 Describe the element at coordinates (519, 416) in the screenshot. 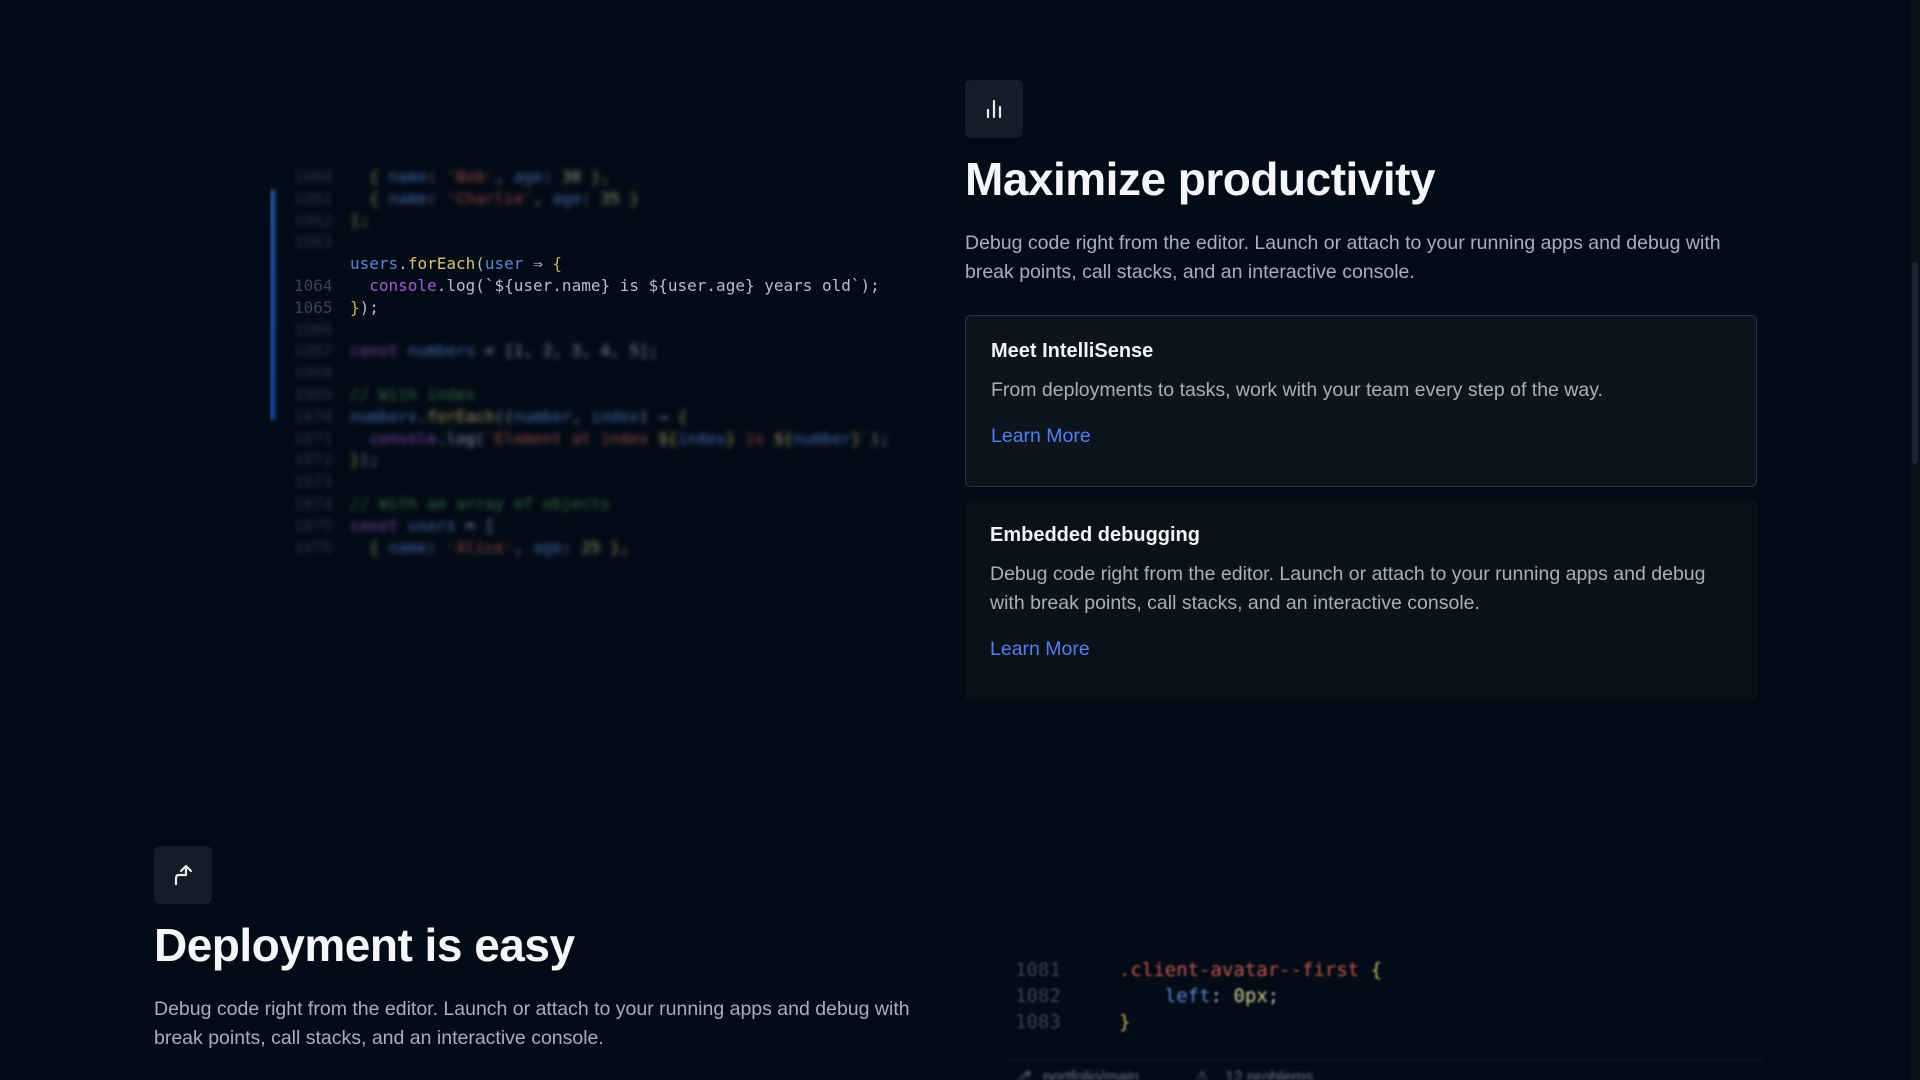

I see `code-text: numbers.forEach((number, index) ⇒ {` at that location.